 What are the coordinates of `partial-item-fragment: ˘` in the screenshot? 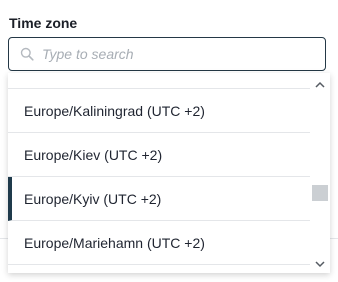 It's located at (56, 77).